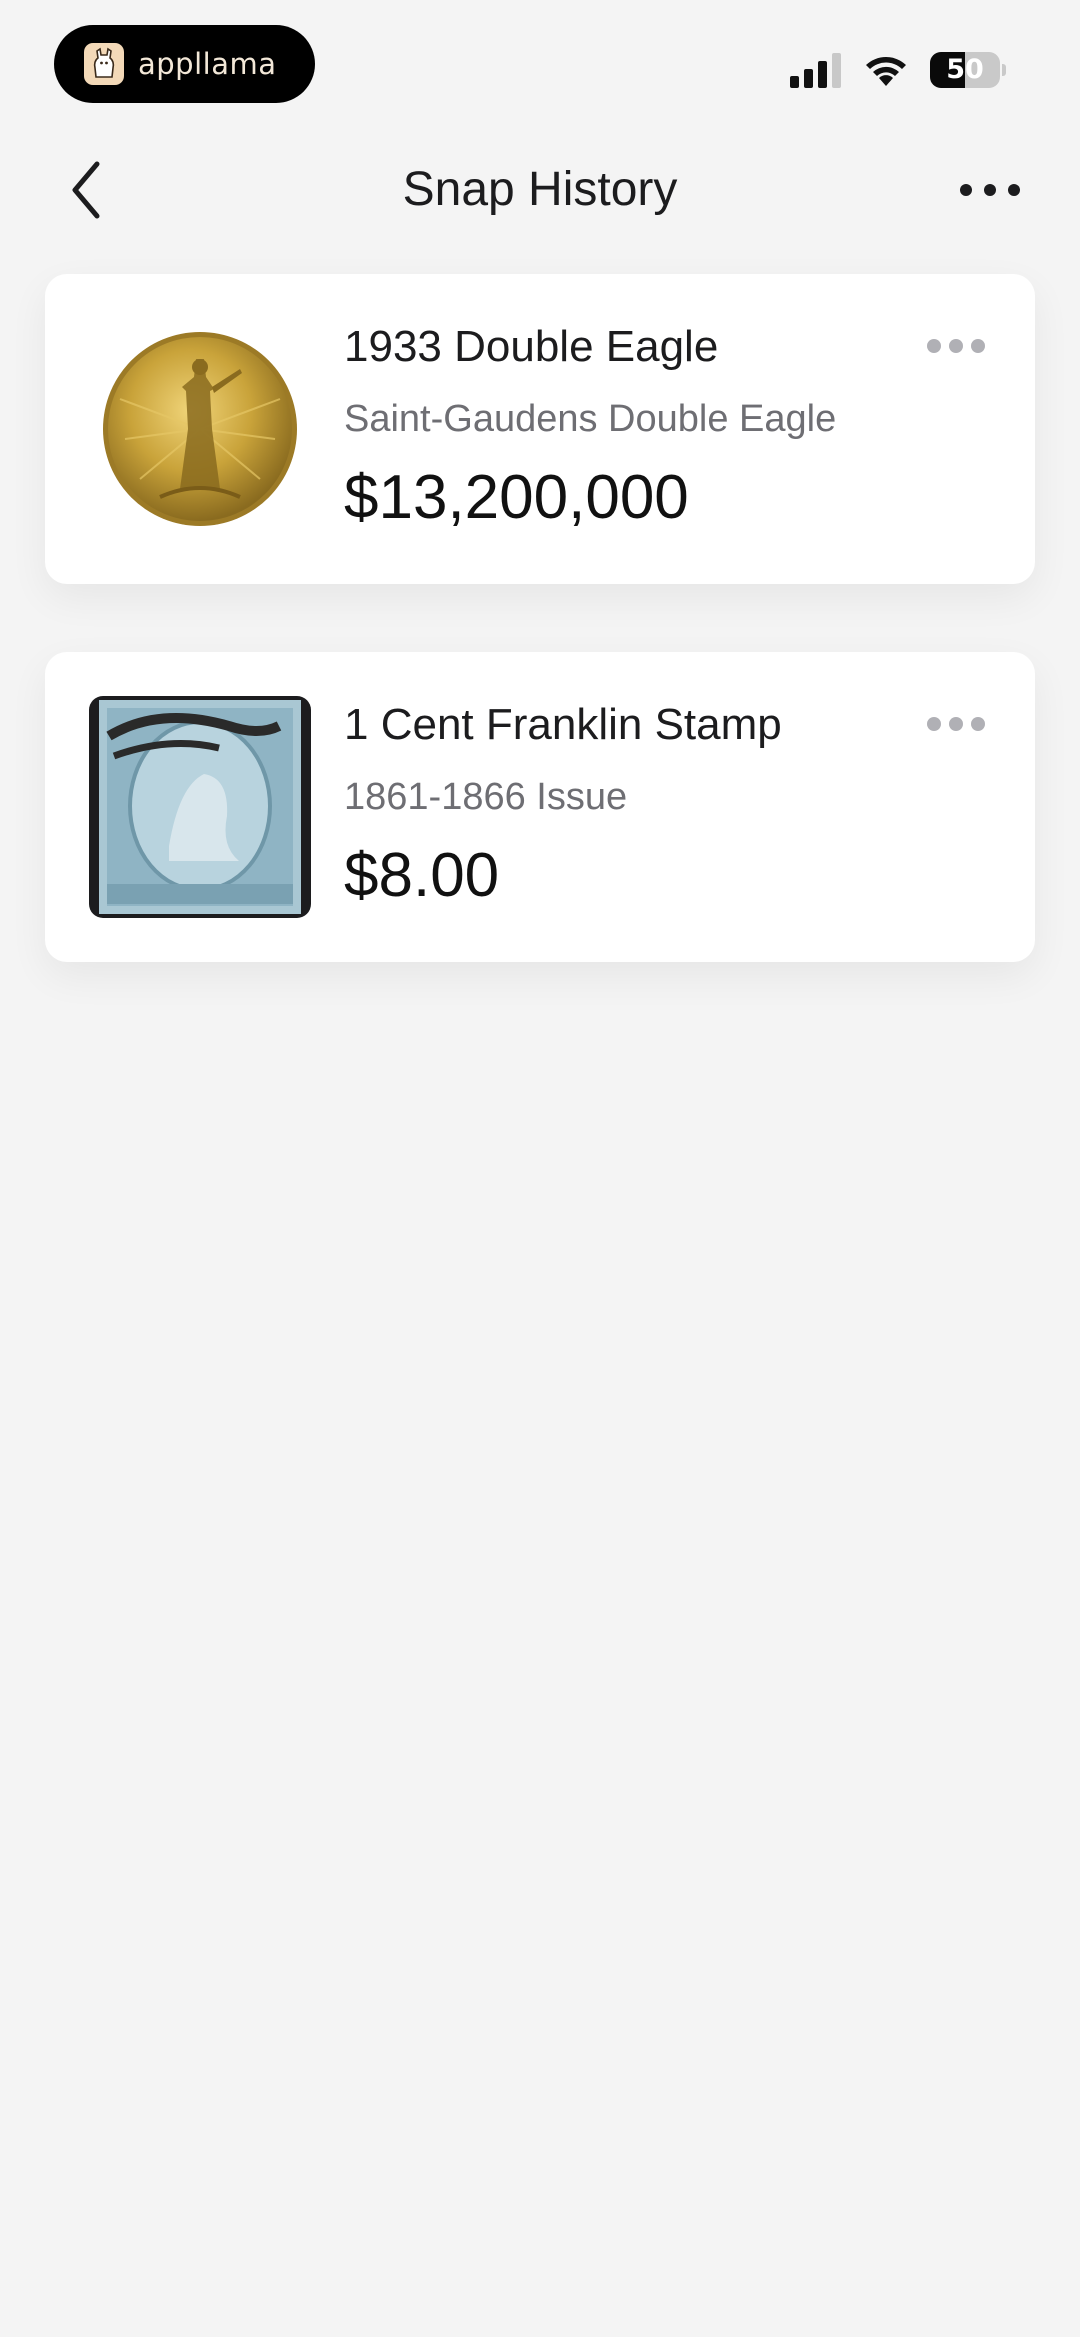  I want to click on item-subtitle: 1861-1866 Issue, so click(486, 797).